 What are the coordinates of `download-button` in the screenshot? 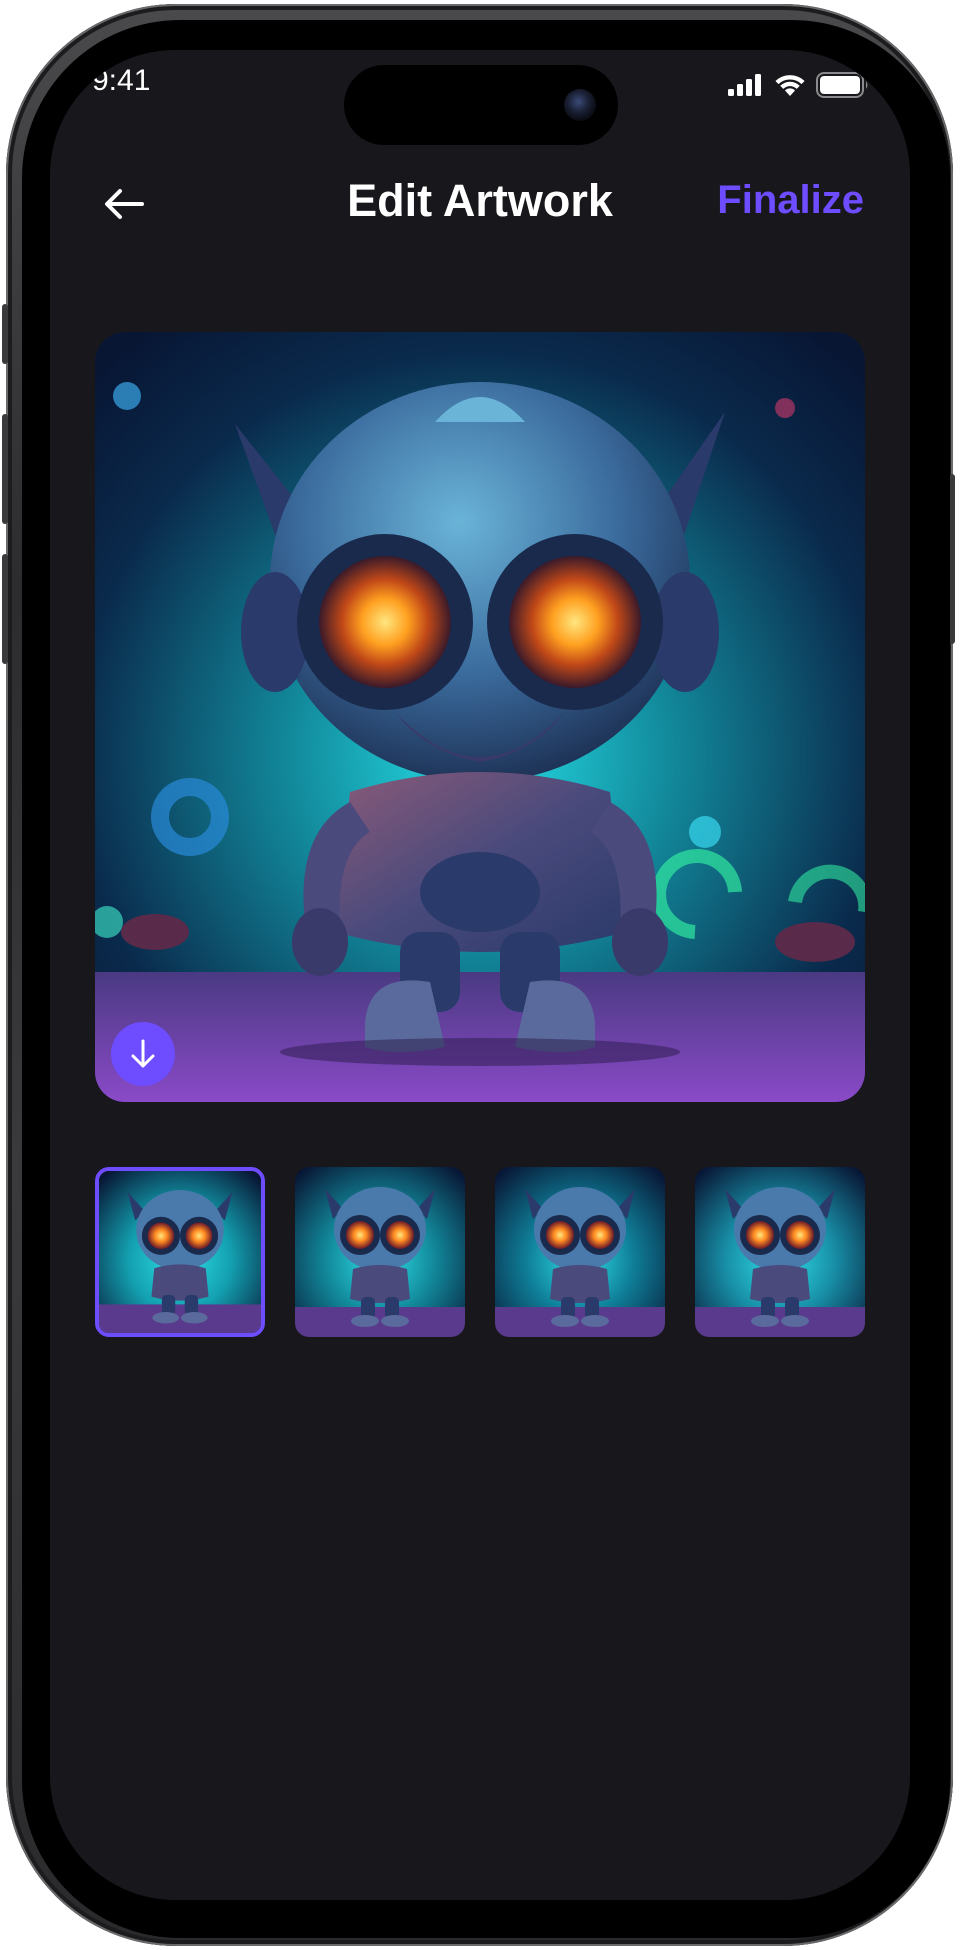 It's located at (143, 1054).